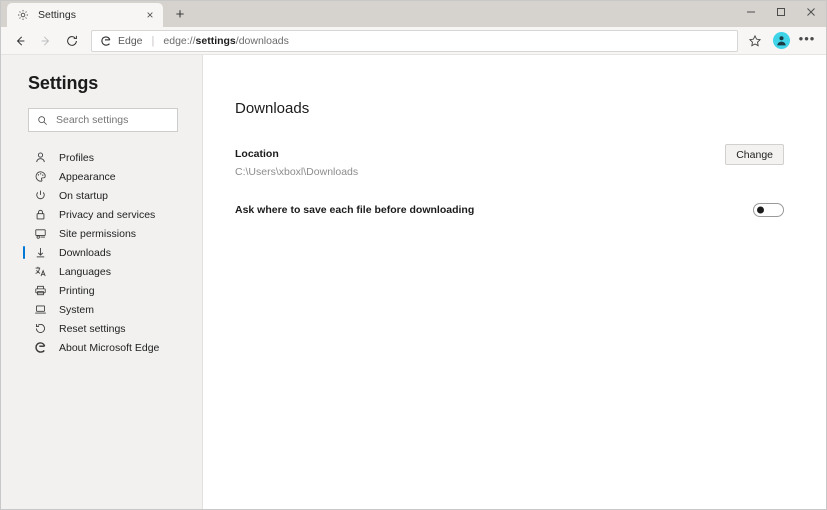 The width and height of the screenshot is (827, 510). Describe the element at coordinates (23, 15) in the screenshot. I see `gear-icon` at that location.